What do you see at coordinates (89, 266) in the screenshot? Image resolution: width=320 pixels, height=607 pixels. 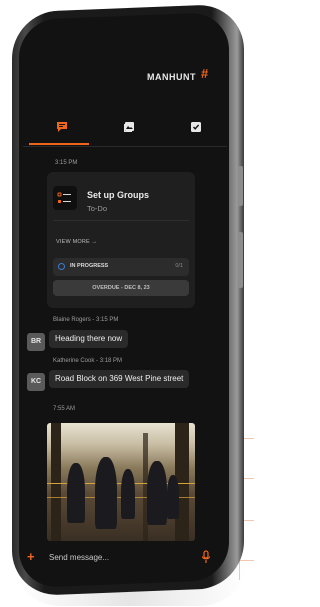 I see `progress-label: IN PROGRESS` at bounding box center [89, 266].